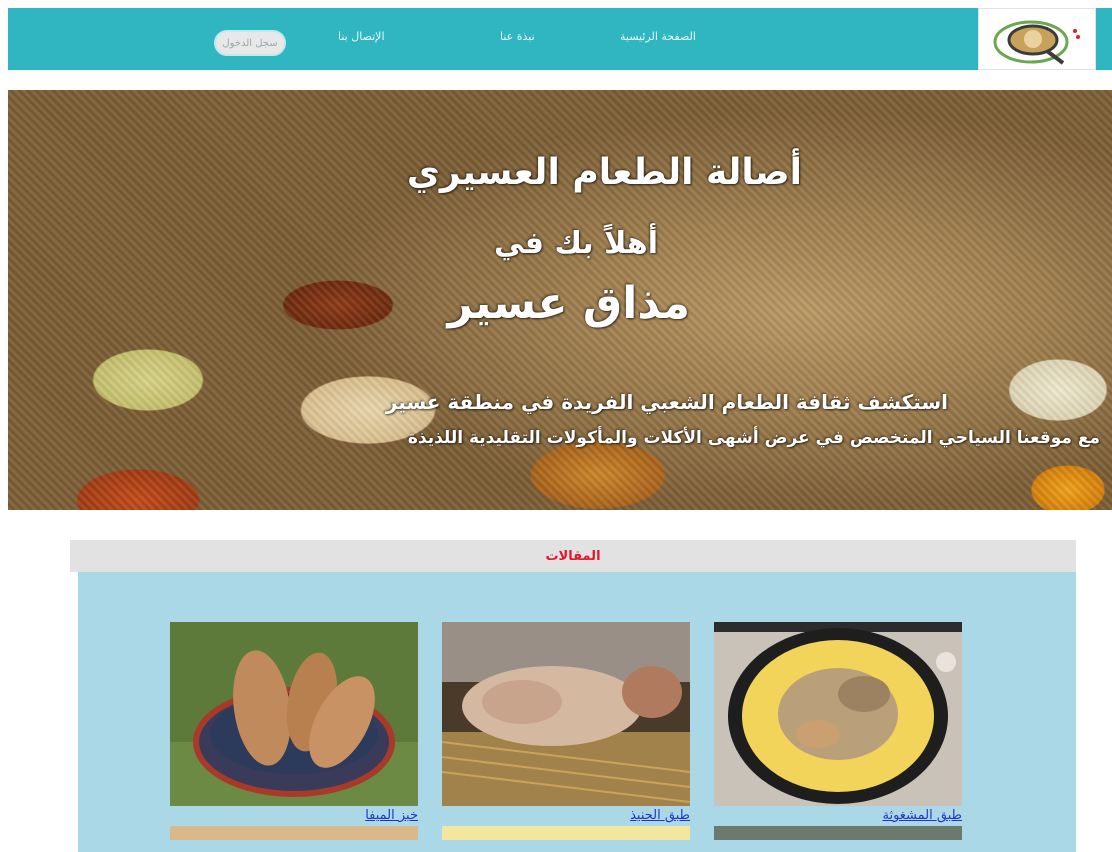 Image resolution: width=1112 pixels, height=852 pixels. Describe the element at coordinates (838, 714) in the screenshot. I see `article-image-mashghoutha` at that location.